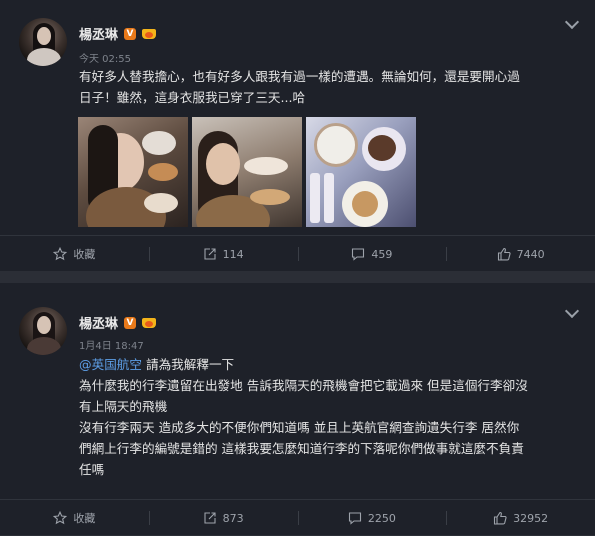 This screenshot has width=595, height=536. What do you see at coordinates (123, 406) in the screenshot?
I see `post-text-line: 有上隔天的飛機` at bounding box center [123, 406].